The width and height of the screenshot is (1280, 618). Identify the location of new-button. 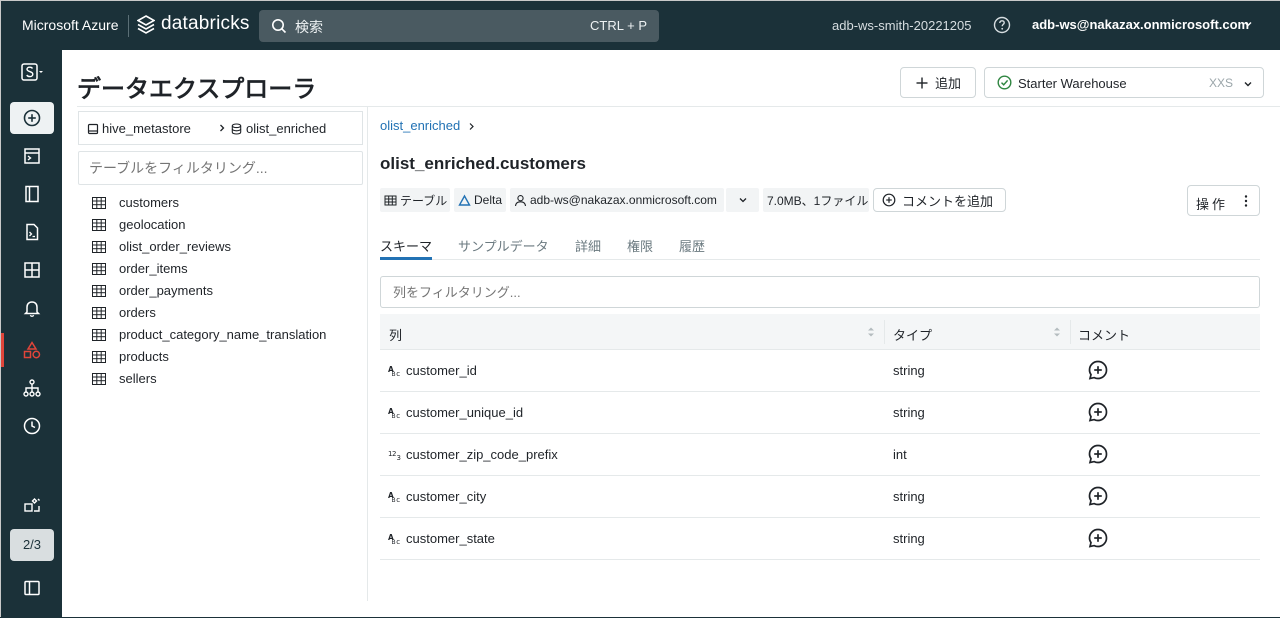
(32, 118).